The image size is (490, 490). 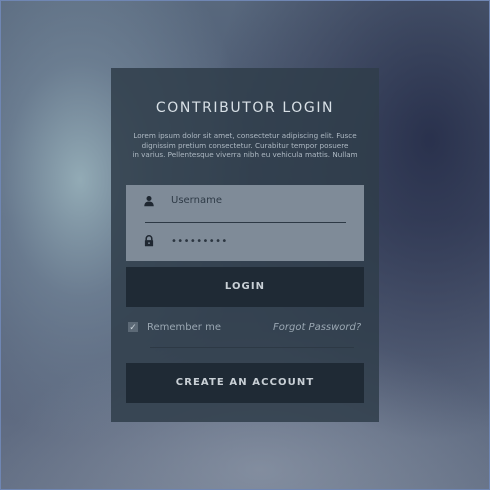 I want to click on login-button: LOGIN, so click(x=245, y=287).